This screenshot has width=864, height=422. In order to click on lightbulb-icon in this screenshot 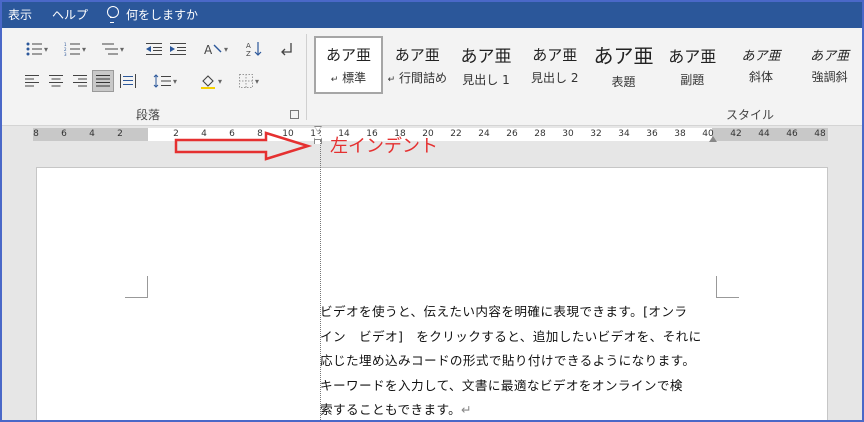, I will do `click(113, 14)`.